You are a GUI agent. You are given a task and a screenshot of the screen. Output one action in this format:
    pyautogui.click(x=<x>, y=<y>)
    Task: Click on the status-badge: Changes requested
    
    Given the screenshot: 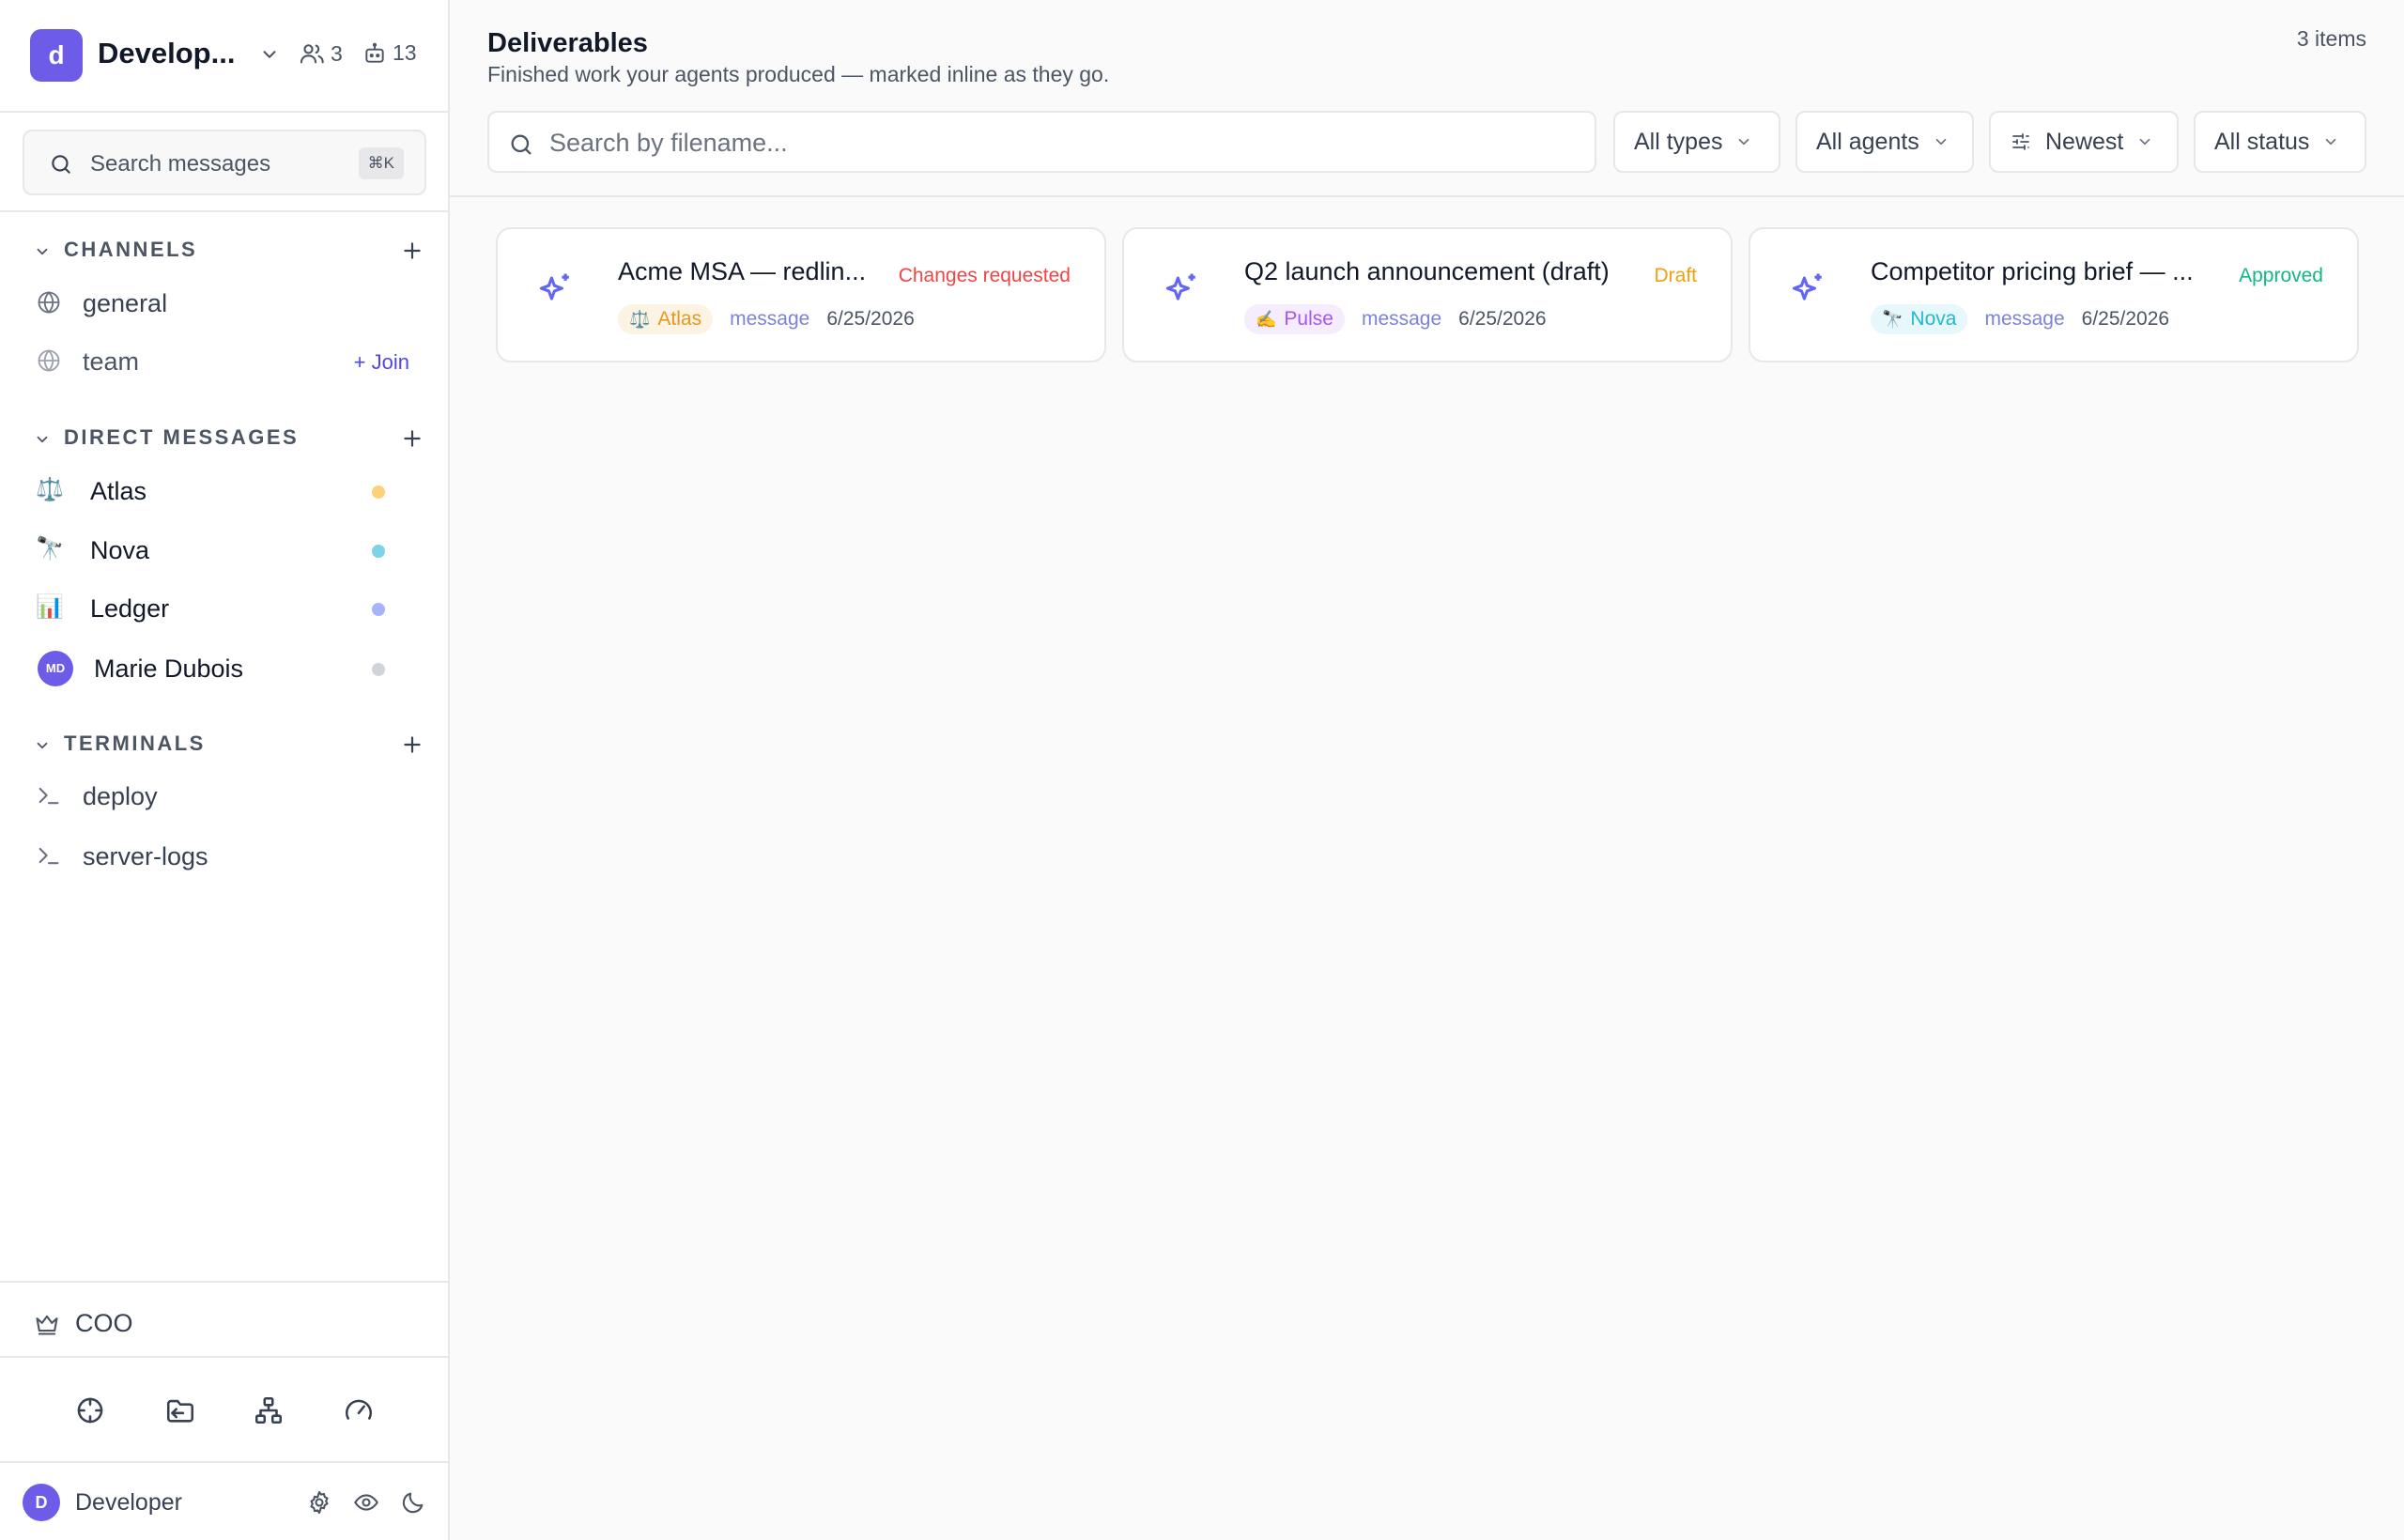 What is the action you would take?
    pyautogui.click(x=984, y=275)
    